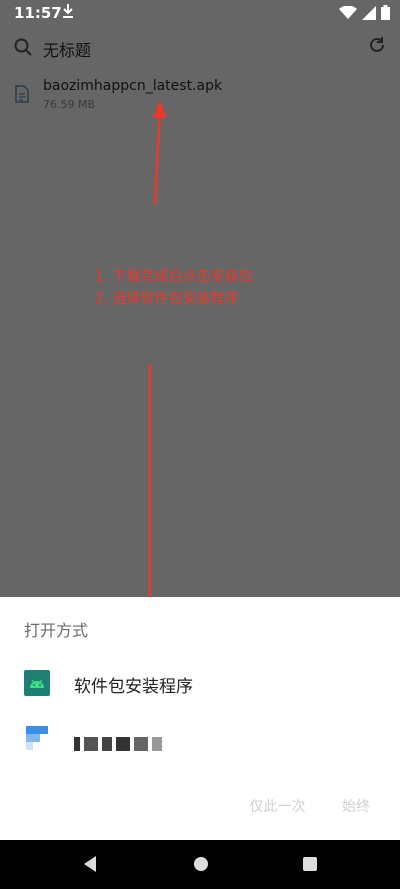 This screenshot has width=400, height=889. What do you see at coordinates (90, 866) in the screenshot?
I see `back-icon` at bounding box center [90, 866].